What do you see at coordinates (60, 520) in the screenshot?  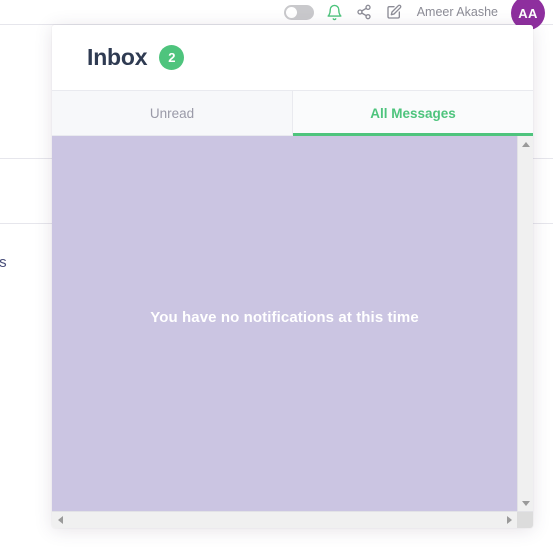 I see `scroll-left-icon` at bounding box center [60, 520].